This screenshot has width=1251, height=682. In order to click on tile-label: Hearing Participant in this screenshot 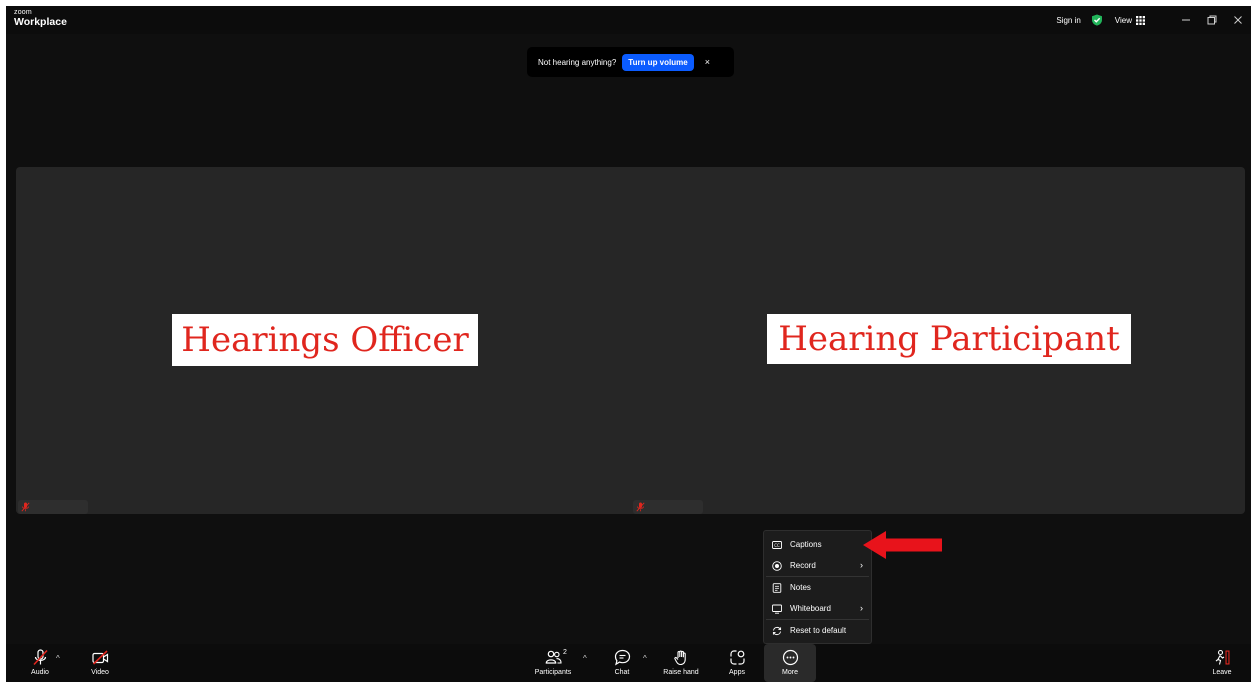, I will do `click(949, 339)`.